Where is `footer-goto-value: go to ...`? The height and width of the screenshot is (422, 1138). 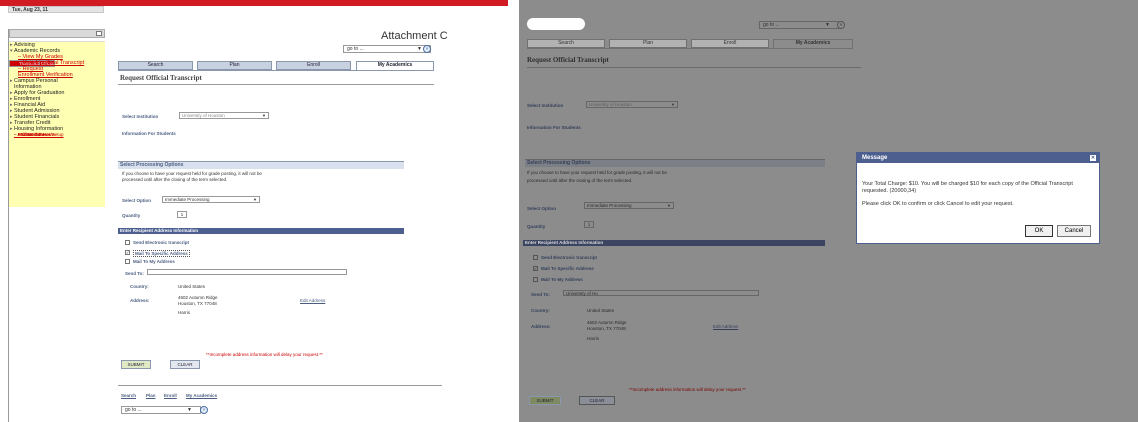 footer-goto-value: go to ... is located at coordinates (133, 410).